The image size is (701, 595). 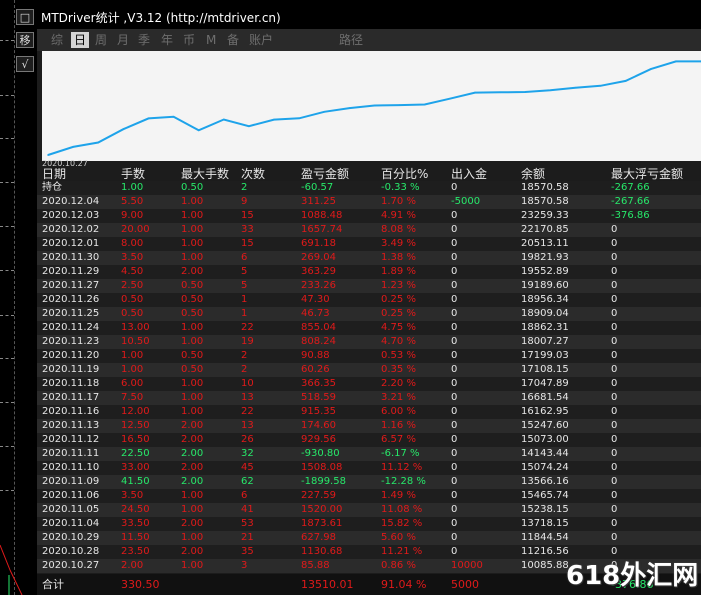 I want to click on table-cell: 11.12 %, so click(x=402, y=467).